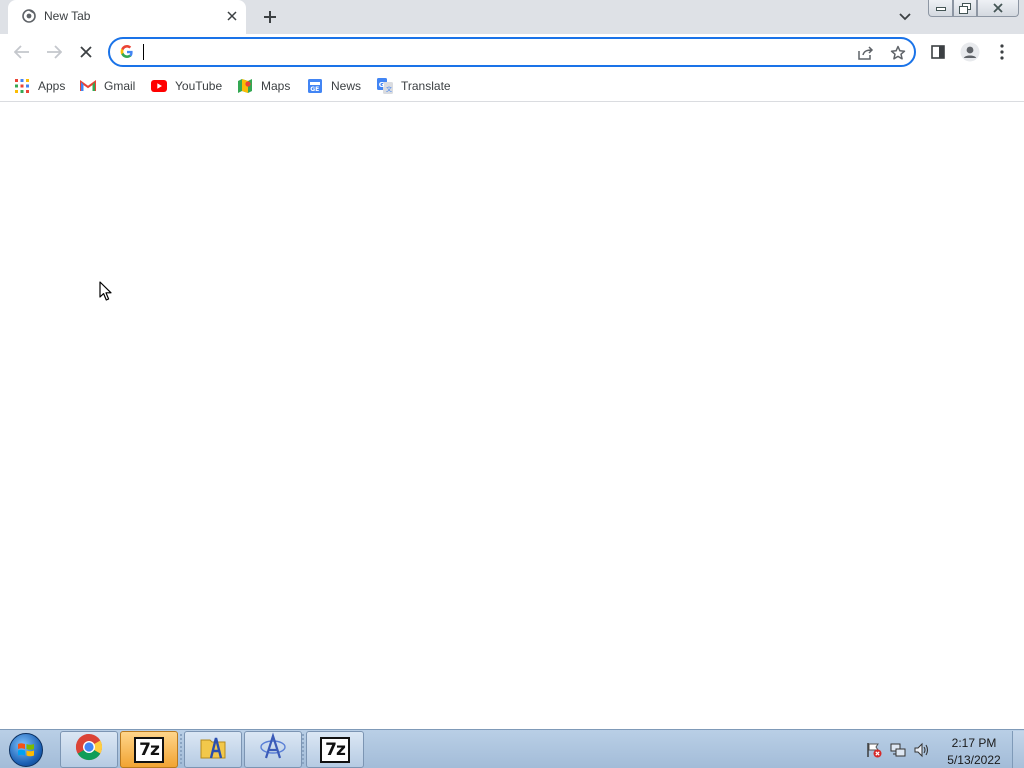 The width and height of the screenshot is (1024, 768). I want to click on gmail-icon, so click(88, 86).